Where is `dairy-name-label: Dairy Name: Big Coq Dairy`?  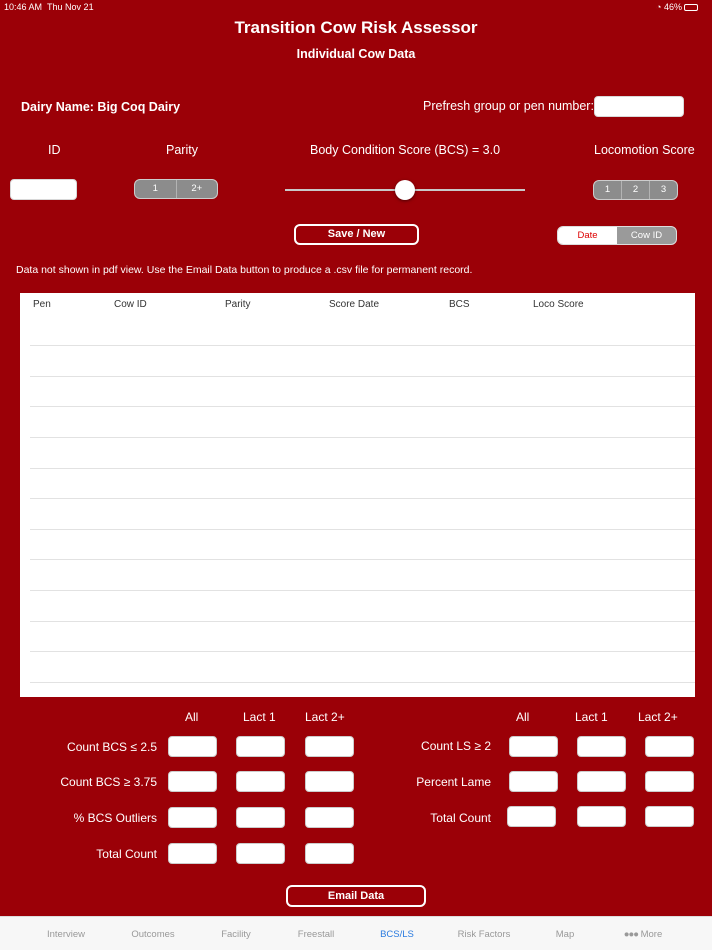 dairy-name-label: Dairy Name: Big Coq Dairy is located at coordinates (101, 107).